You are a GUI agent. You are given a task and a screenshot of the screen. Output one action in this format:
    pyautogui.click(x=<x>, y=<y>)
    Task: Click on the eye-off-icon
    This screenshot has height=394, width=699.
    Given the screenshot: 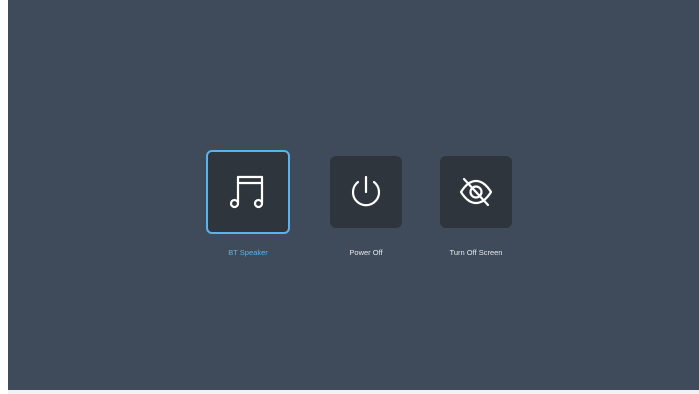 What is the action you would take?
    pyautogui.click(x=476, y=192)
    